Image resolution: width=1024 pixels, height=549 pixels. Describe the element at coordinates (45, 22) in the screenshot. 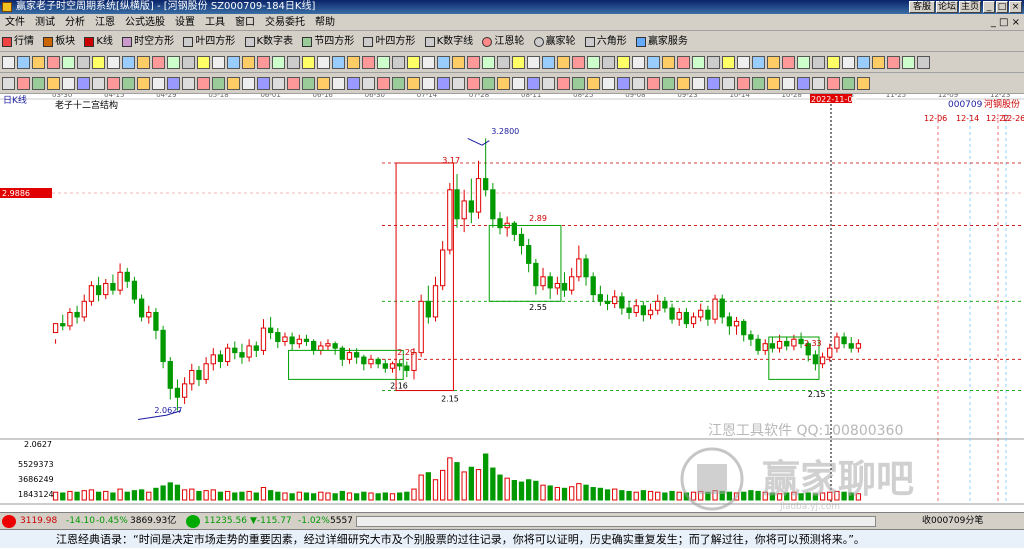

I see `menu-test: 测试` at that location.